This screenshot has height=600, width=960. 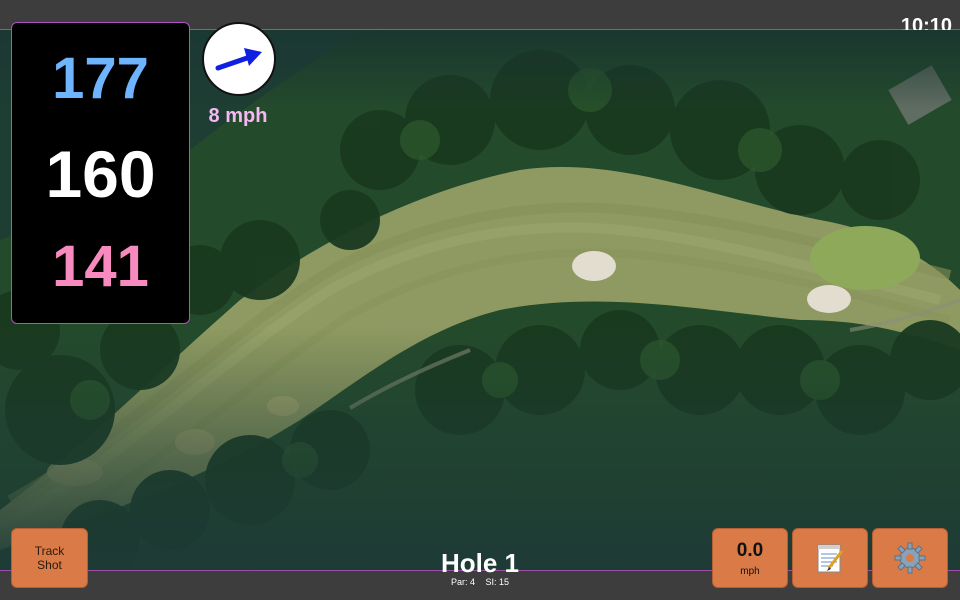 I want to click on speed-value: 0.0, so click(x=750, y=550).